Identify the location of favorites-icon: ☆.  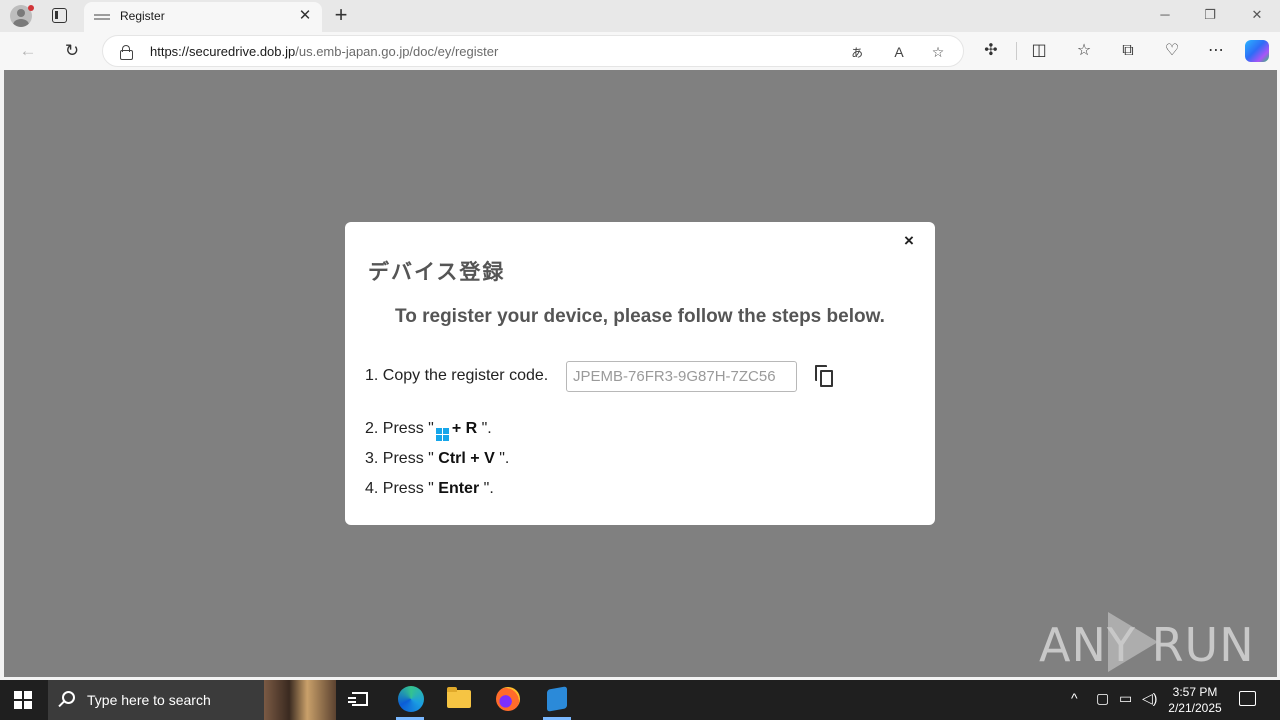
(1084, 51).